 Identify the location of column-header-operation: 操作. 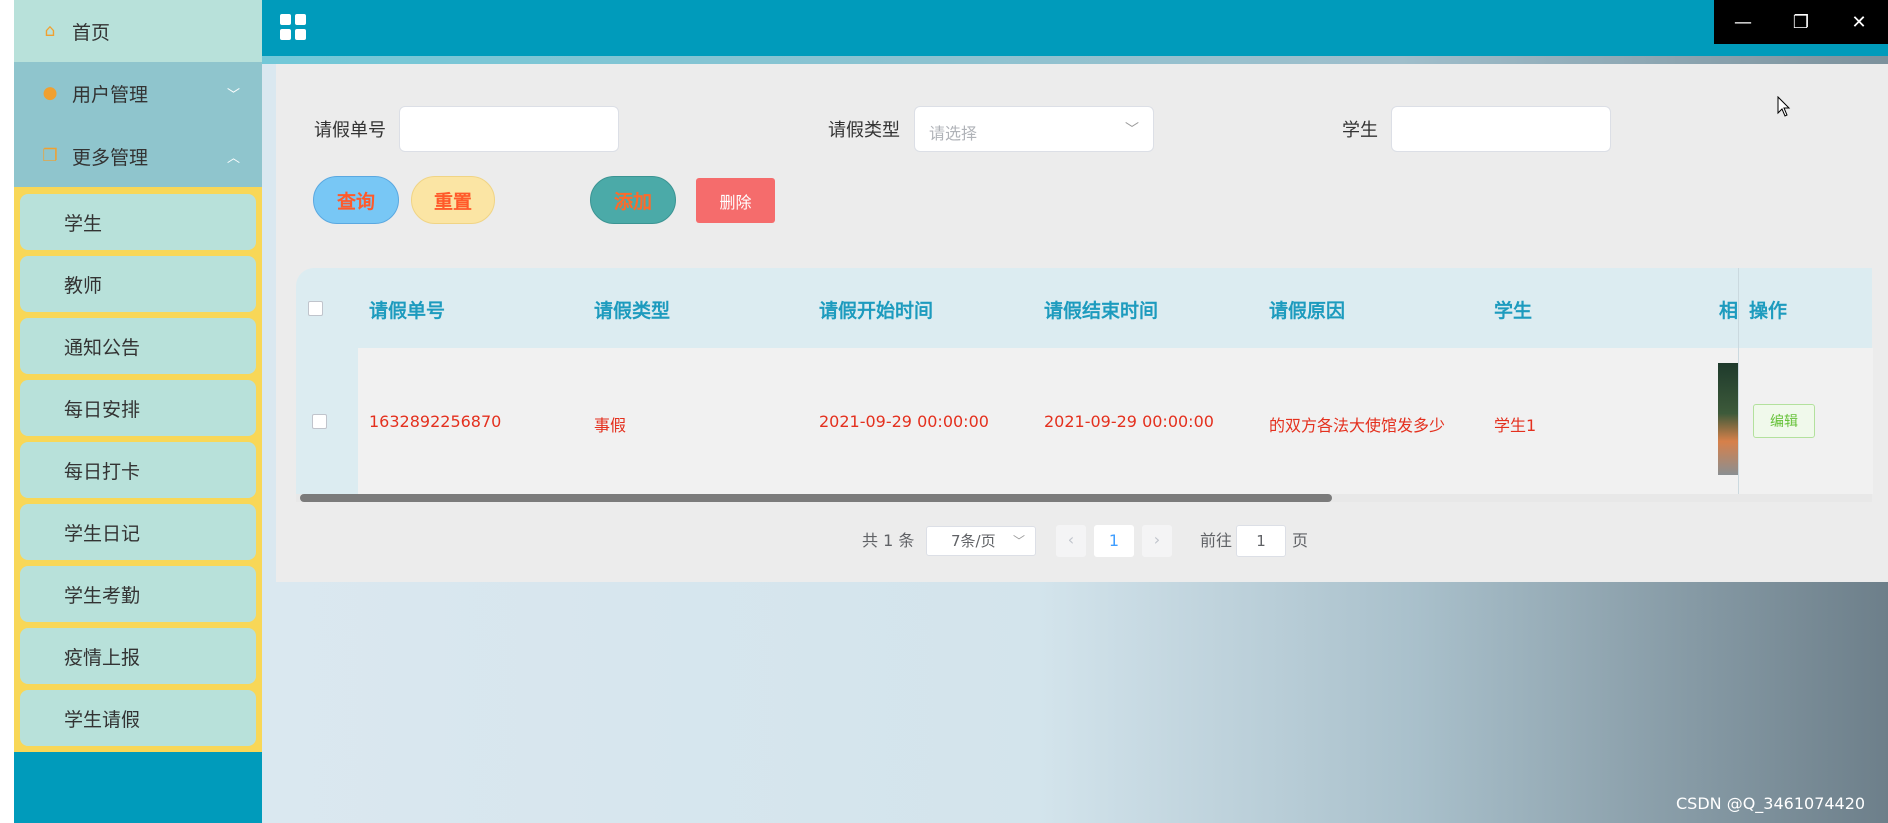
(1768, 311).